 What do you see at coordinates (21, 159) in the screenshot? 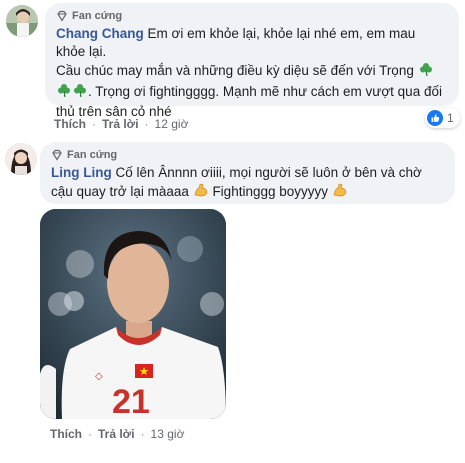
I see `avatar-ling-ling` at bounding box center [21, 159].